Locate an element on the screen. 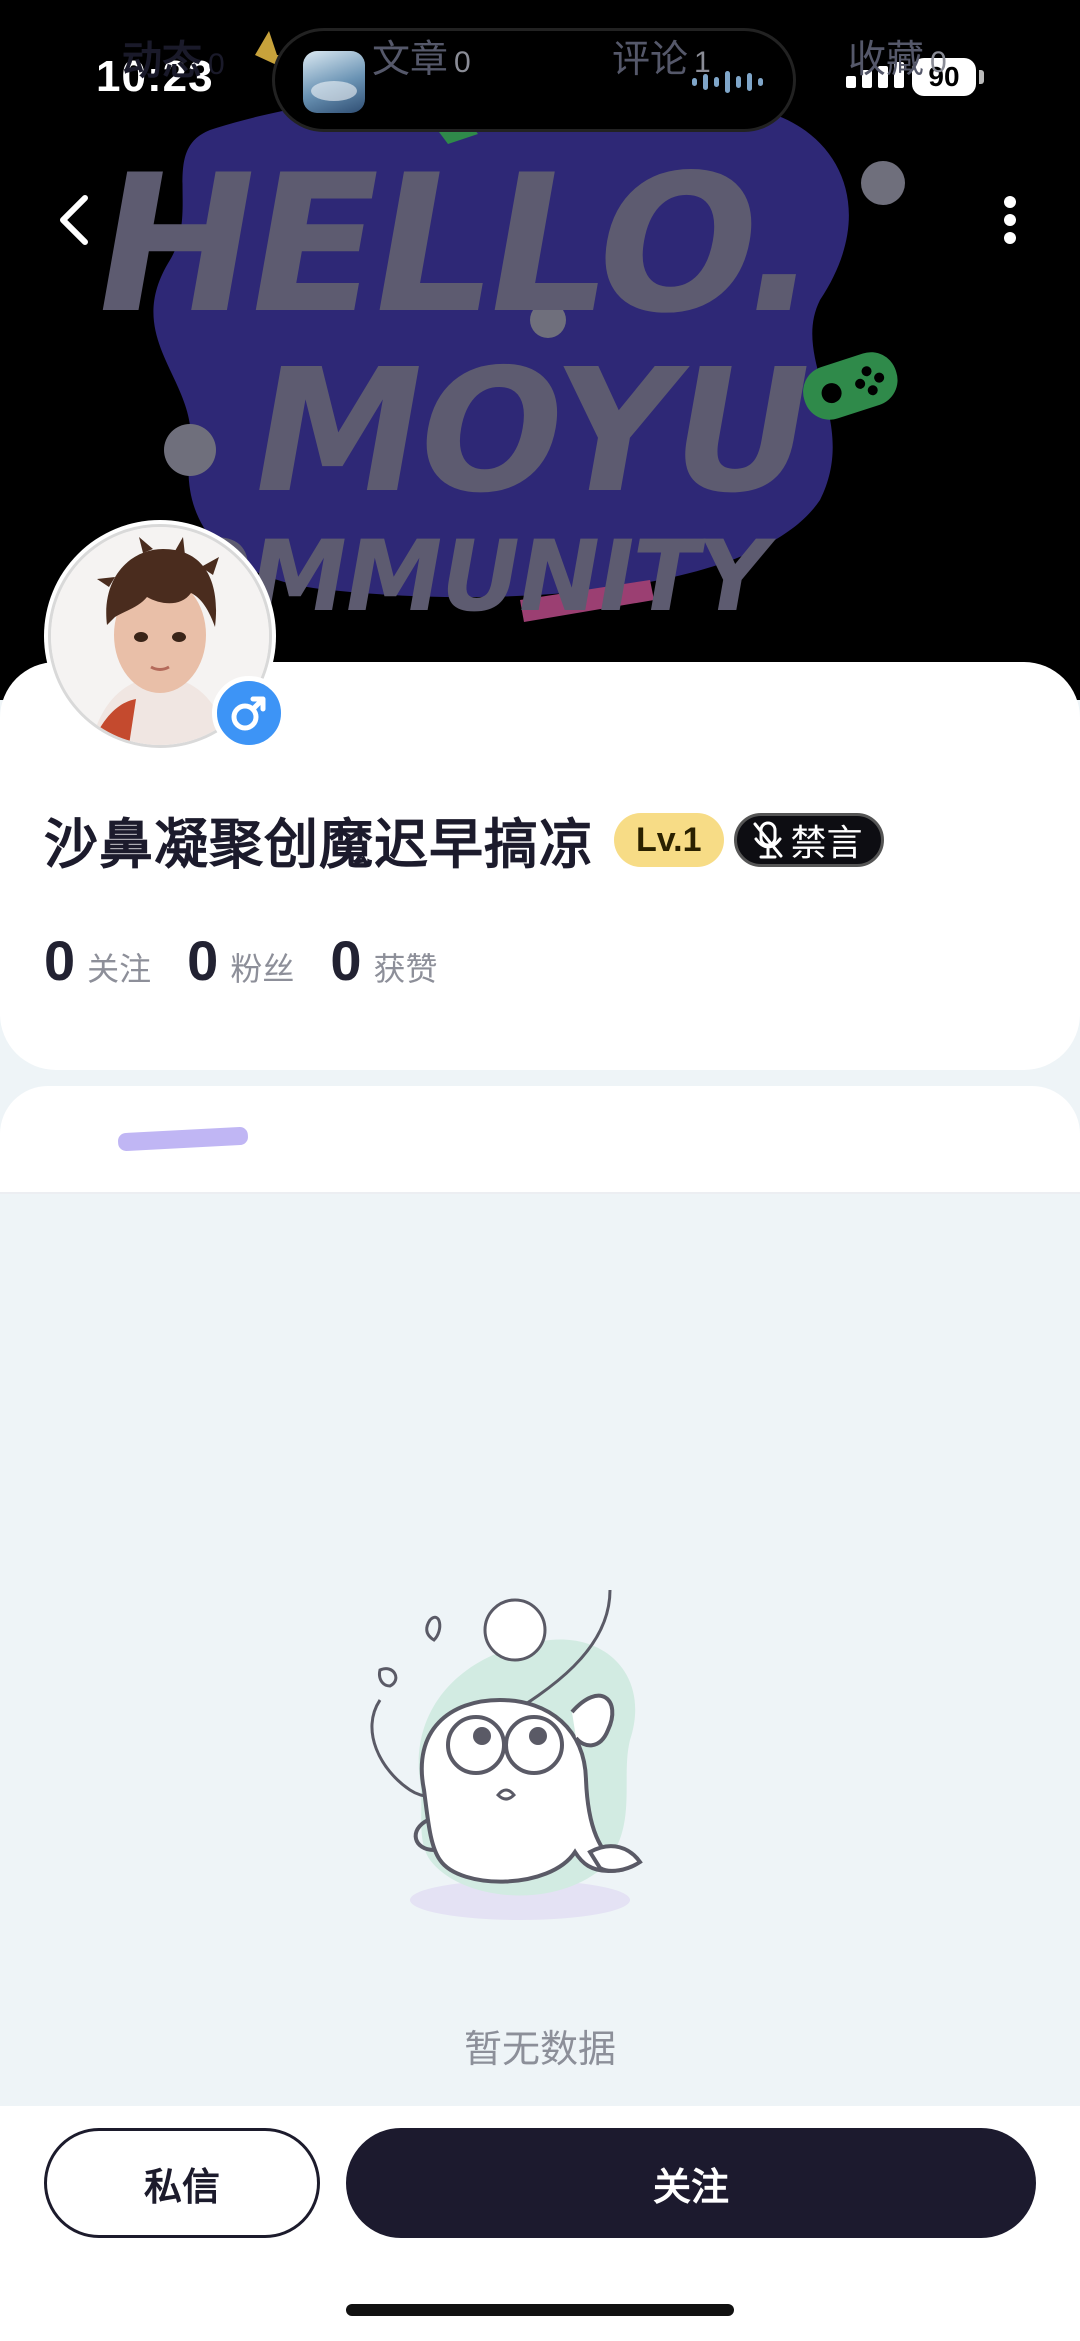 The height and width of the screenshot is (2341, 1080). dynamic-island is located at coordinates (534, 80).